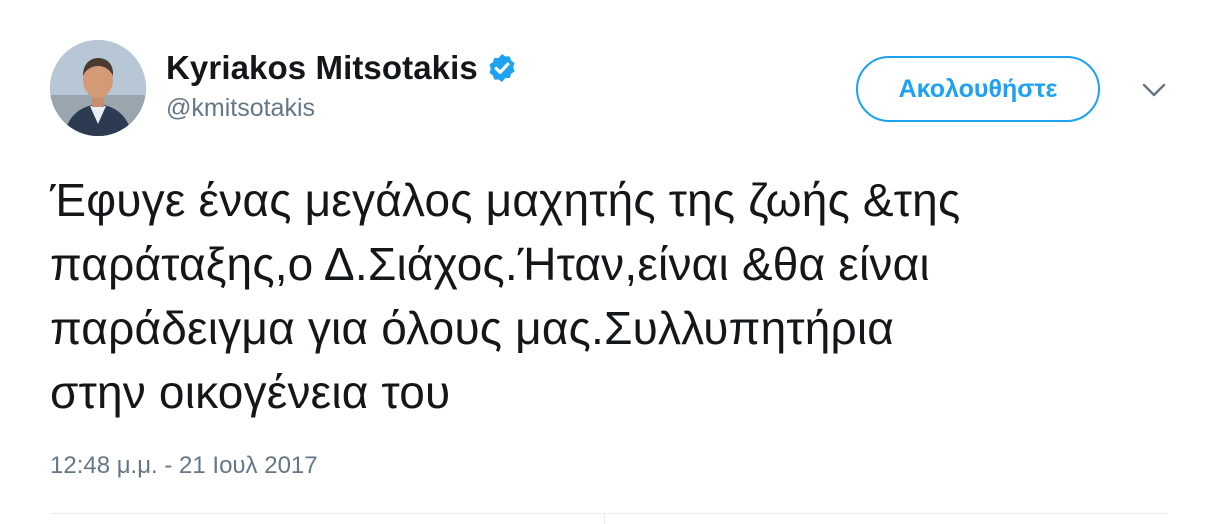  Describe the element at coordinates (184, 466) in the screenshot. I see `tweet-timestamp: 12:48 μ.μ. - 21 Ιουλ 2017` at that location.